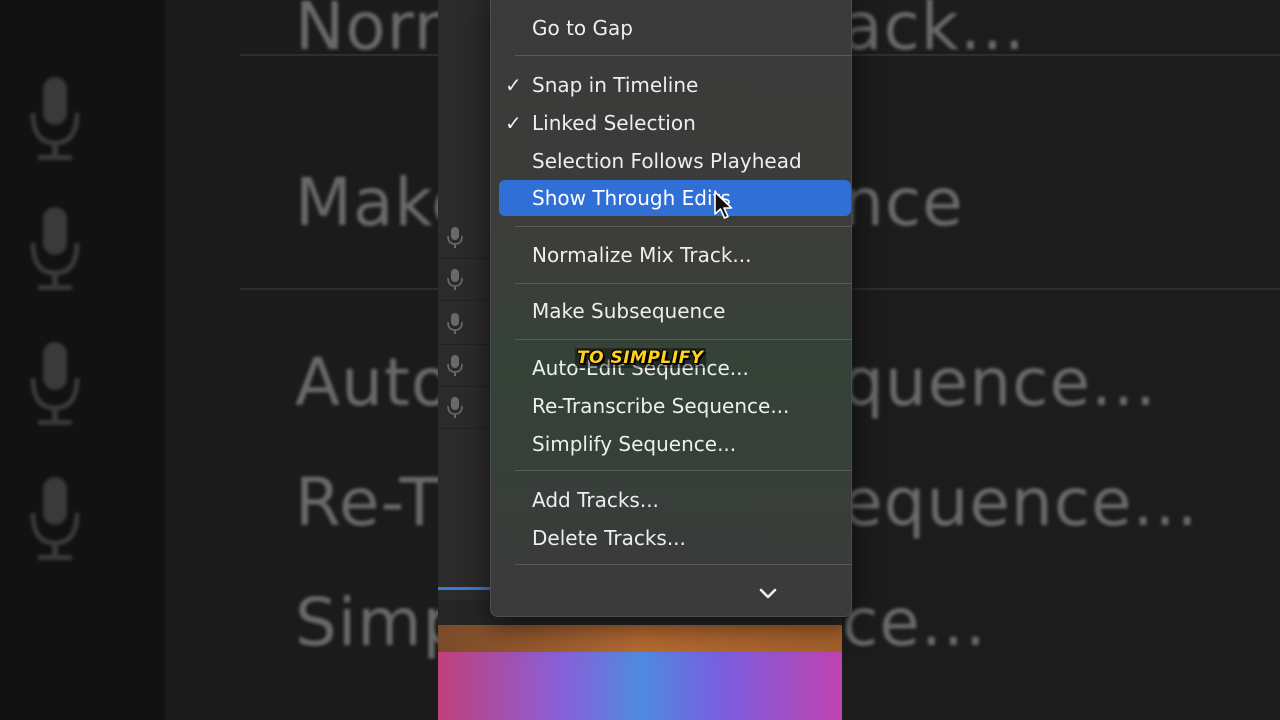  I want to click on background-text: Auto, so click(366, 382).